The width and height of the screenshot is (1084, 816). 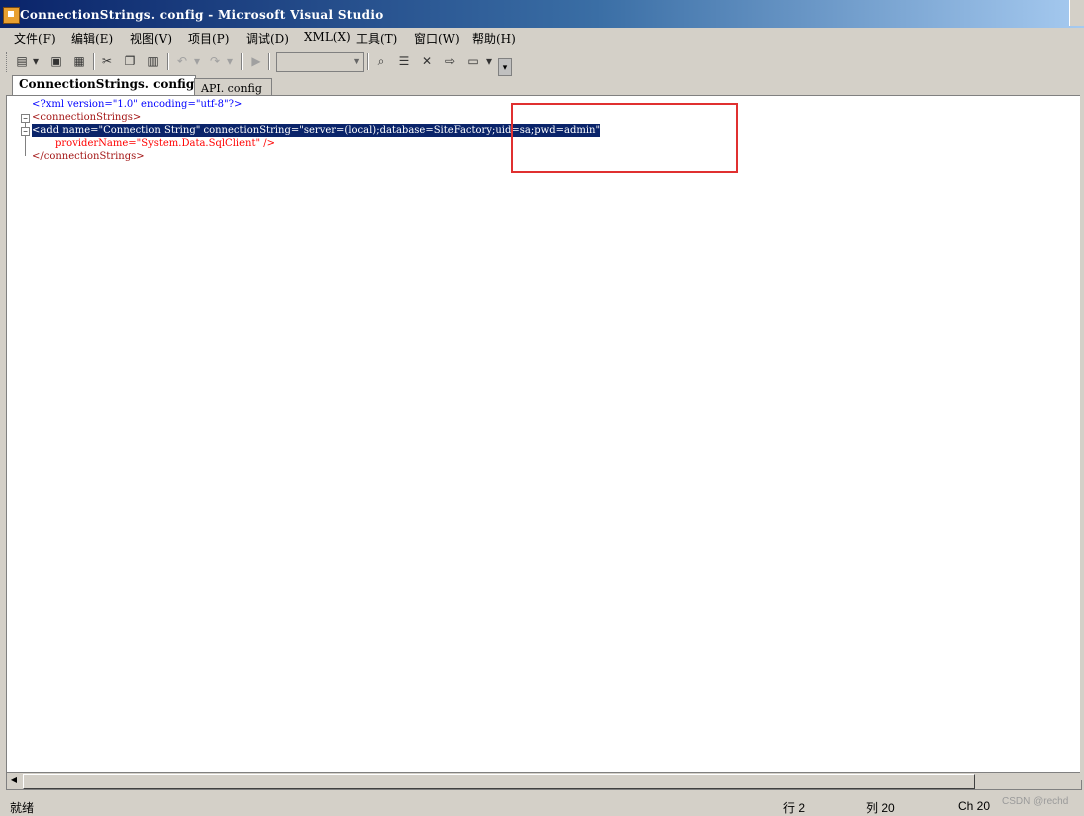 What do you see at coordinates (13, 436) in the screenshot?
I see `editor-gutter` at bounding box center [13, 436].